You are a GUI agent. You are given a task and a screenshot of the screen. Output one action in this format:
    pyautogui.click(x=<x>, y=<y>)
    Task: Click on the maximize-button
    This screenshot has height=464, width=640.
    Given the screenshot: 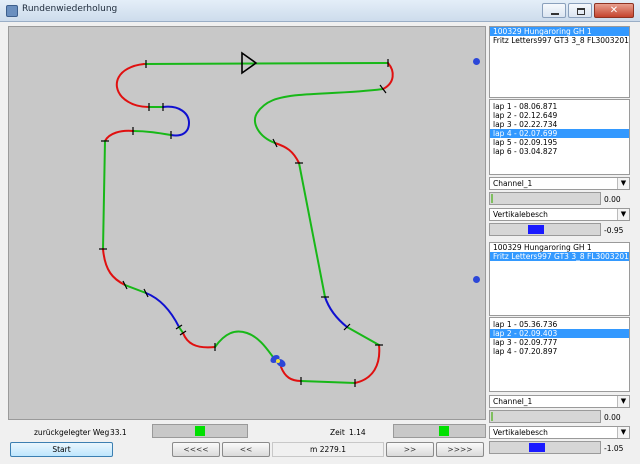 What is the action you would take?
    pyautogui.click(x=580, y=10)
    